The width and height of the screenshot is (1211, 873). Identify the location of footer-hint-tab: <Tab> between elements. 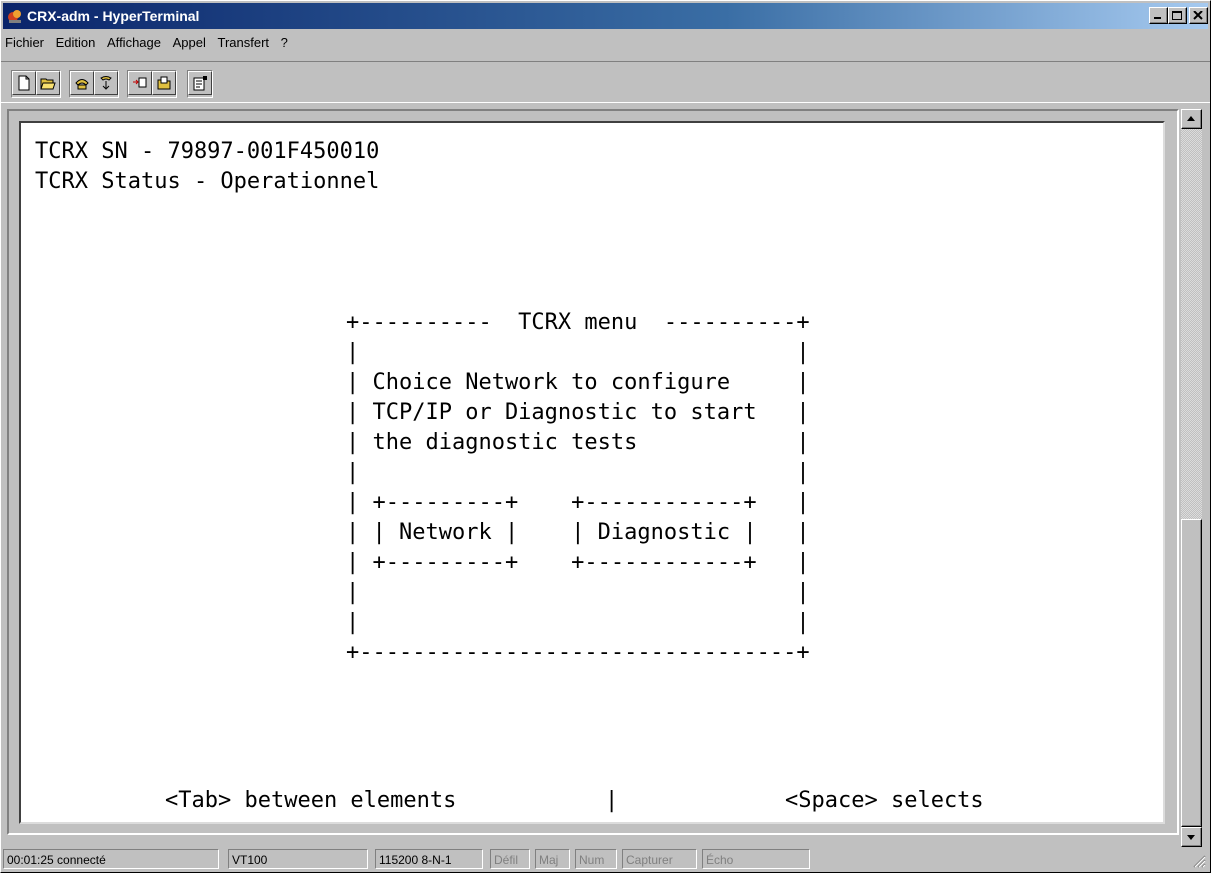
(311, 800).